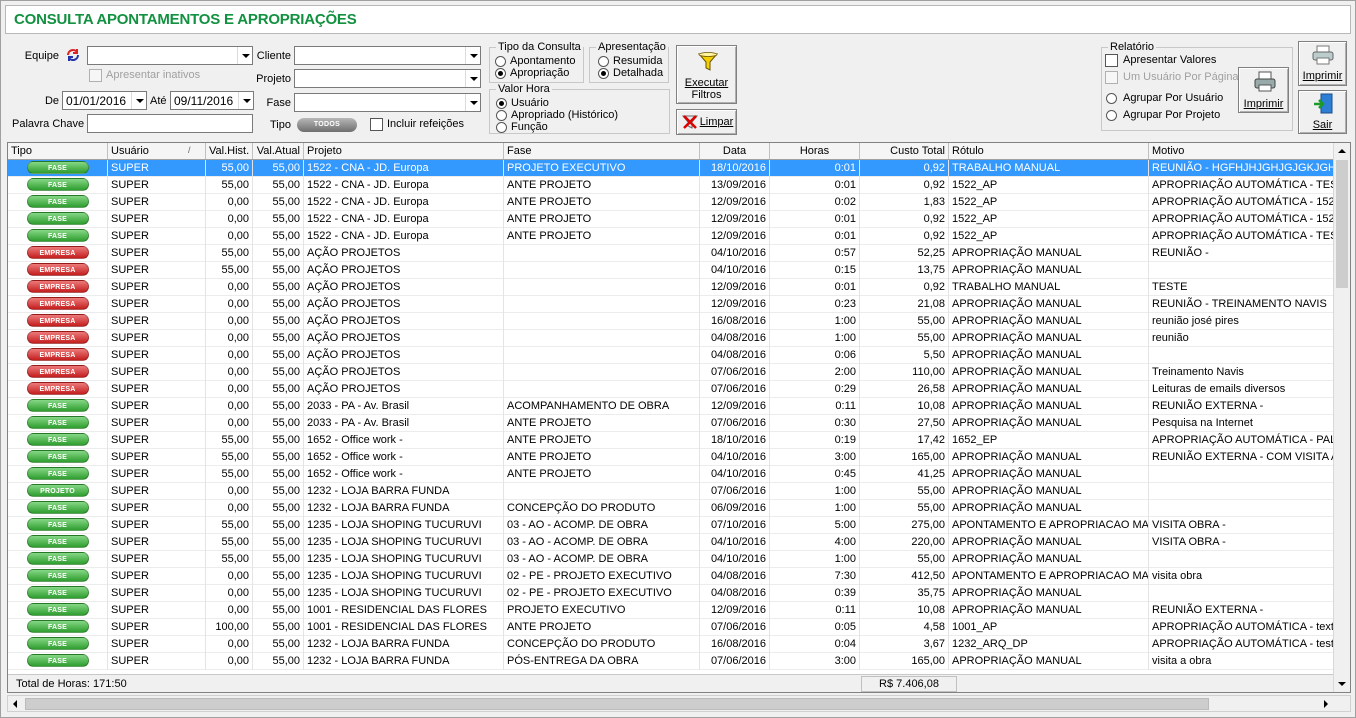  I want to click on agrupar-usuario-label: Agrupar Por Usuário, so click(1173, 98).